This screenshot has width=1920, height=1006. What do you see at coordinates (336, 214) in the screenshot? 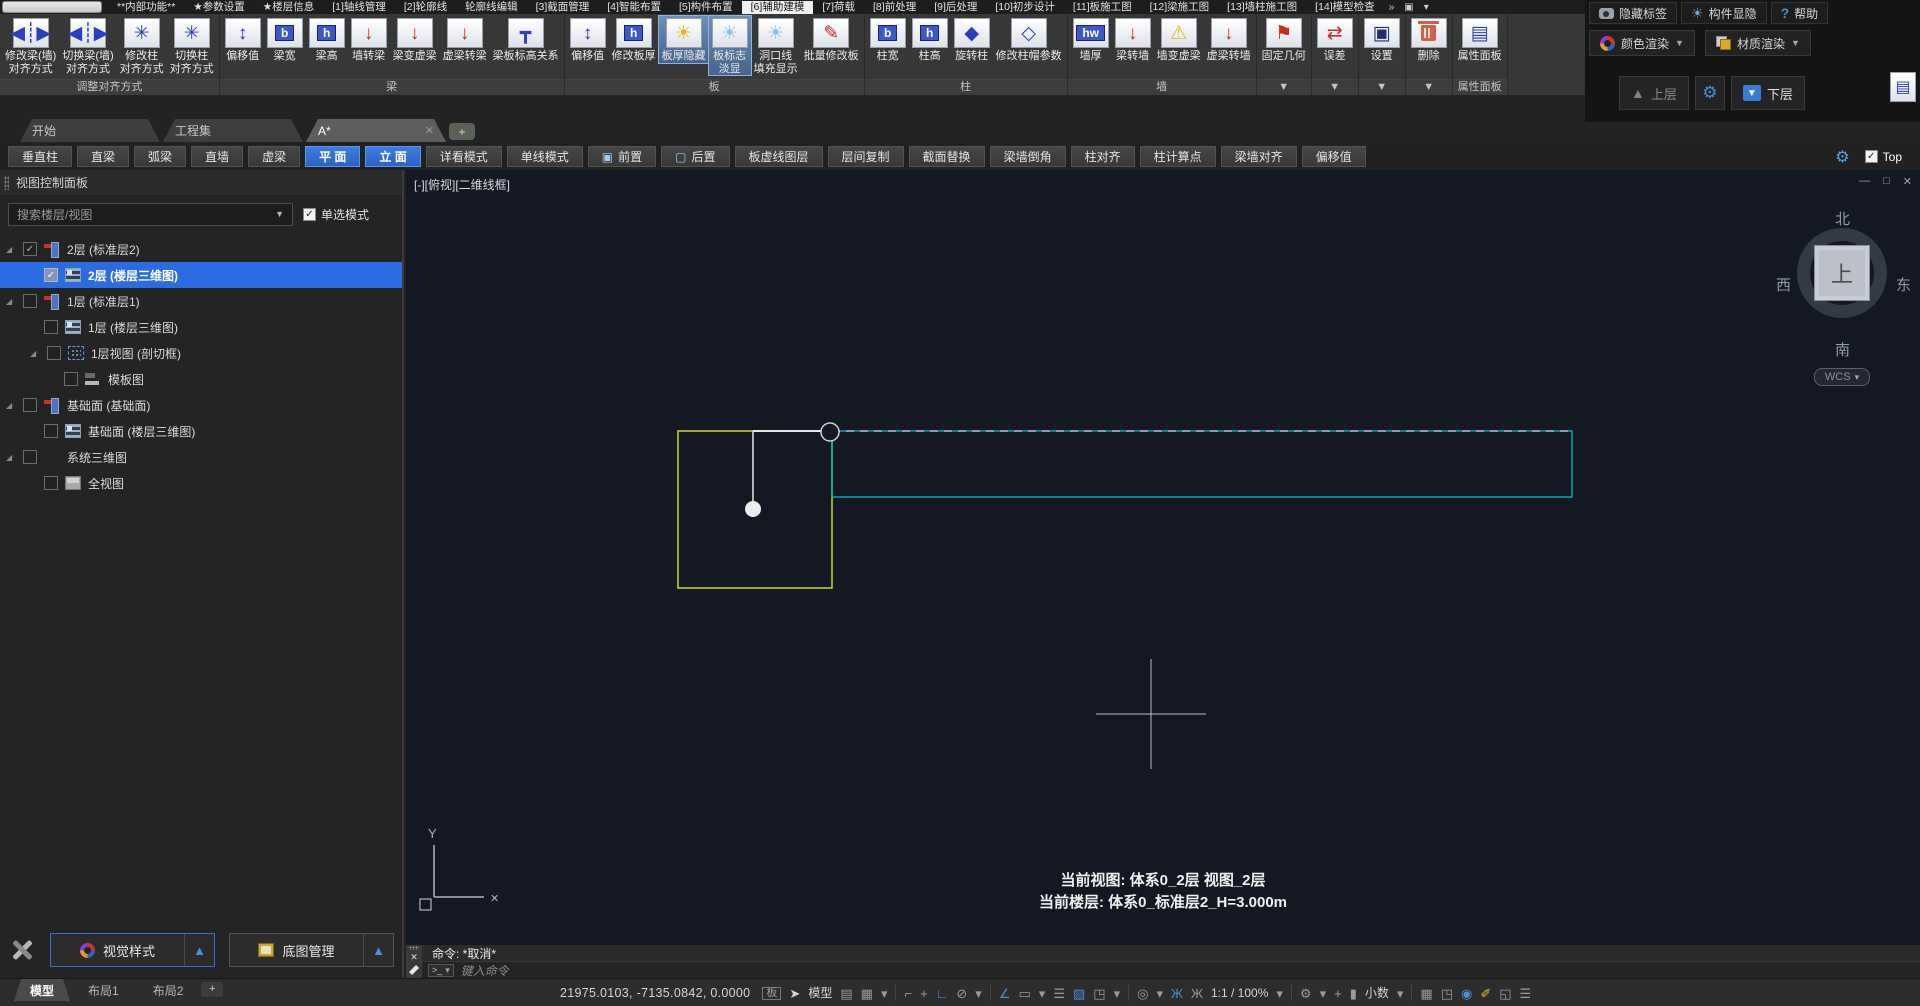
I see `single-select-checkbox: ✓ 单选模式` at bounding box center [336, 214].